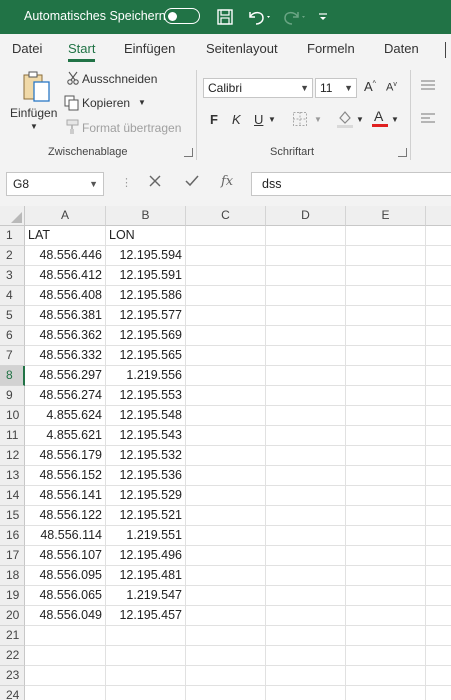 This screenshot has width=451, height=700. I want to click on cell: 48.556.381, so click(65, 316).